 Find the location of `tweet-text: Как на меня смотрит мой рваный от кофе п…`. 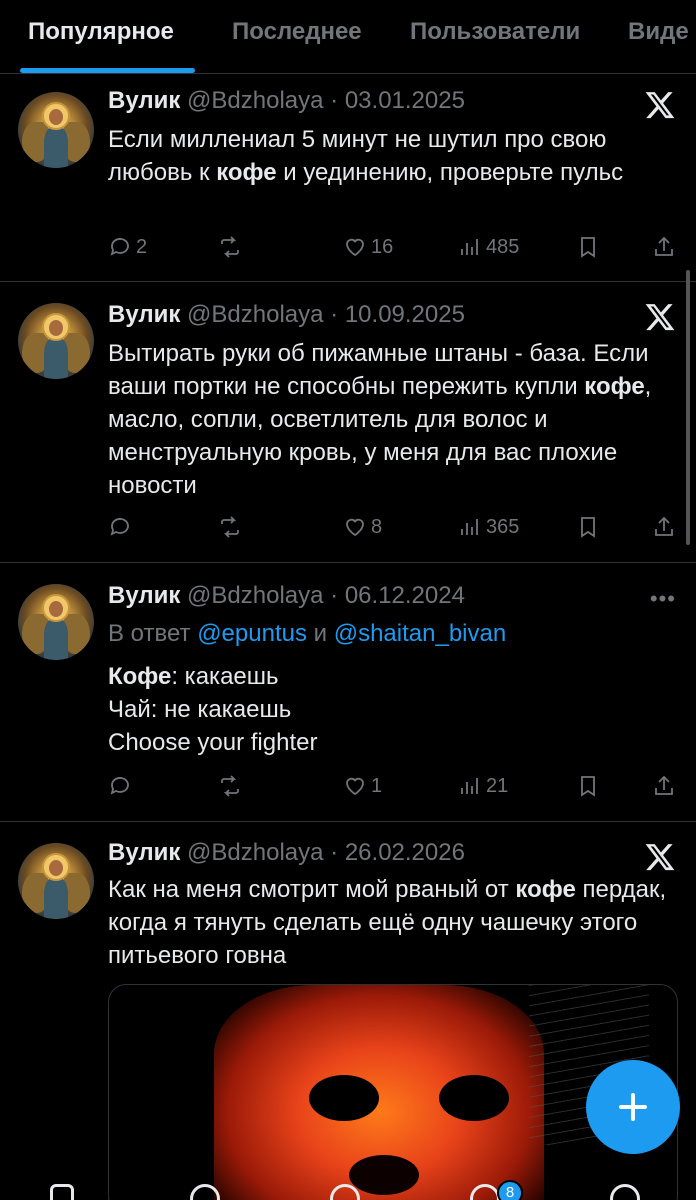

tweet-text: Как на меня смотрит мой рваный от кофе п… is located at coordinates (387, 922).